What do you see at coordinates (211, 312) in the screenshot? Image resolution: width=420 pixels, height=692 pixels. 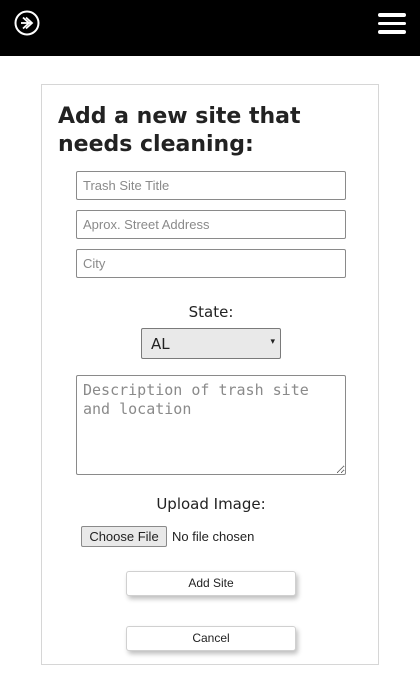 I see `state-label: State:` at bounding box center [211, 312].